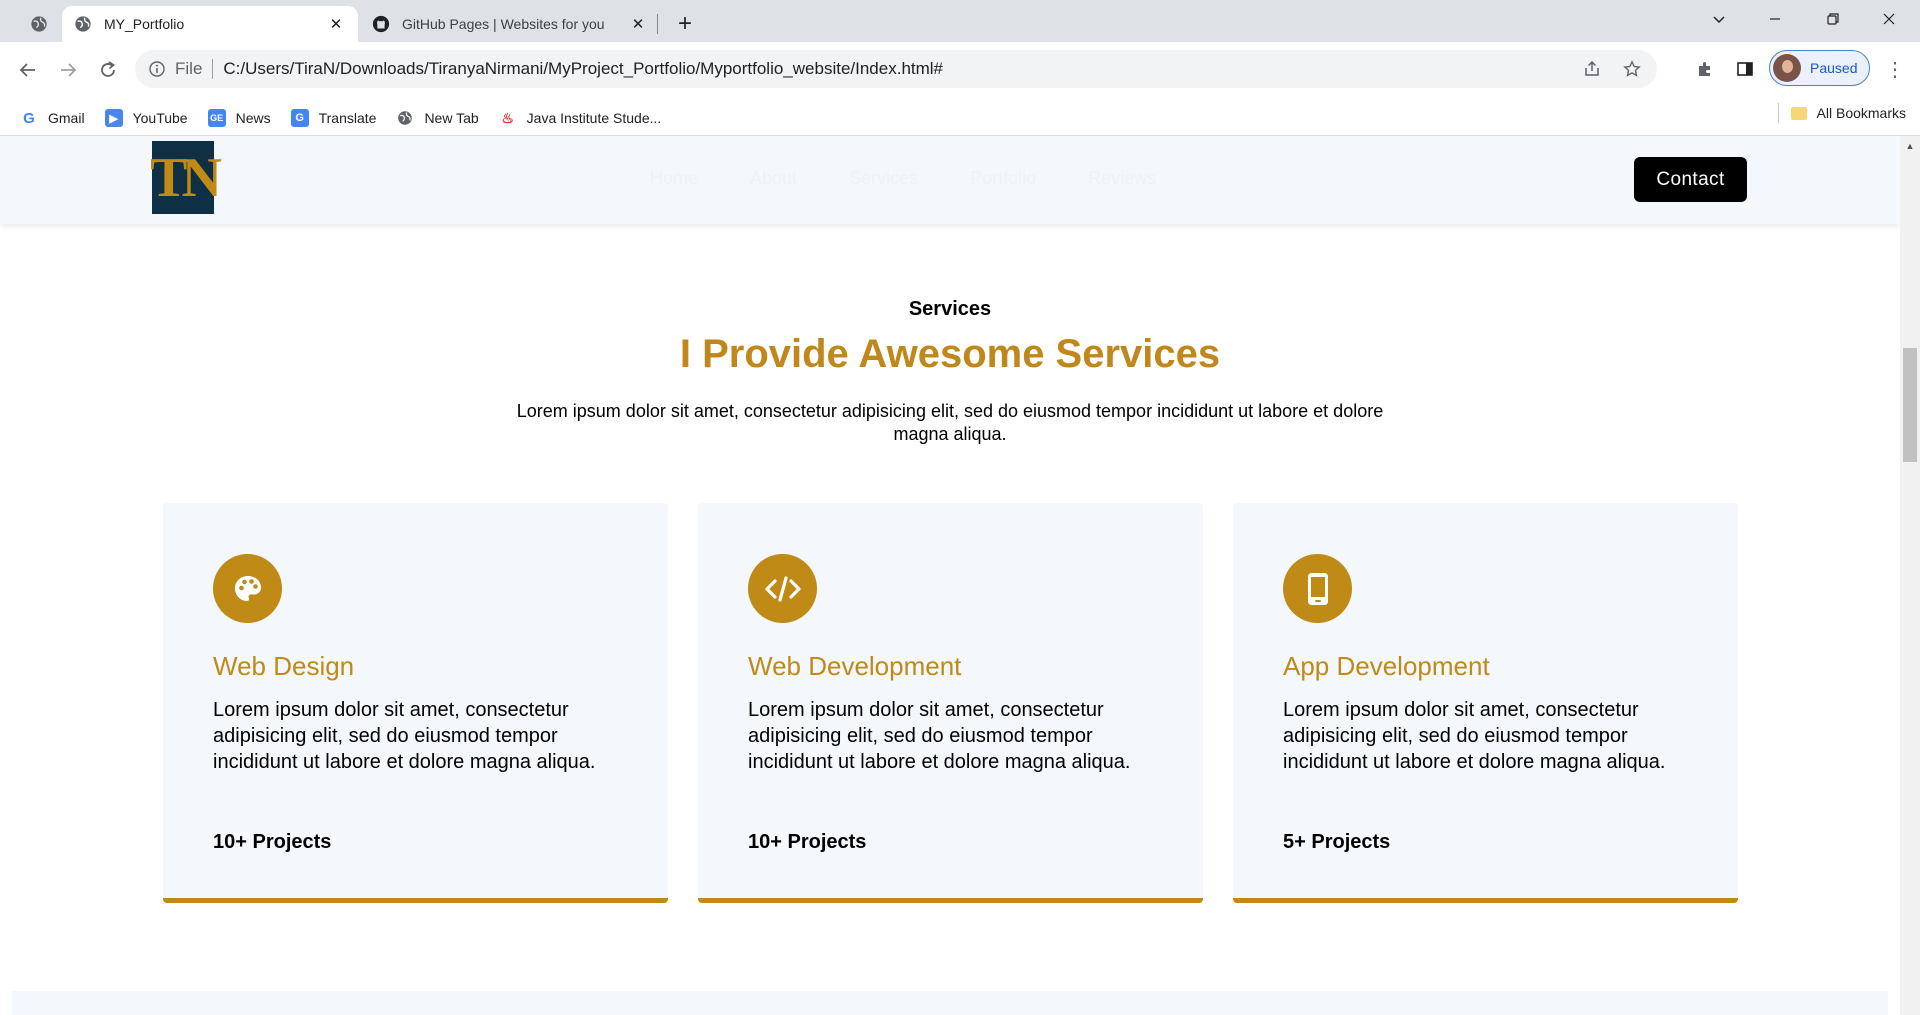  I want to click on logo-monogram: TN, so click(186, 177).